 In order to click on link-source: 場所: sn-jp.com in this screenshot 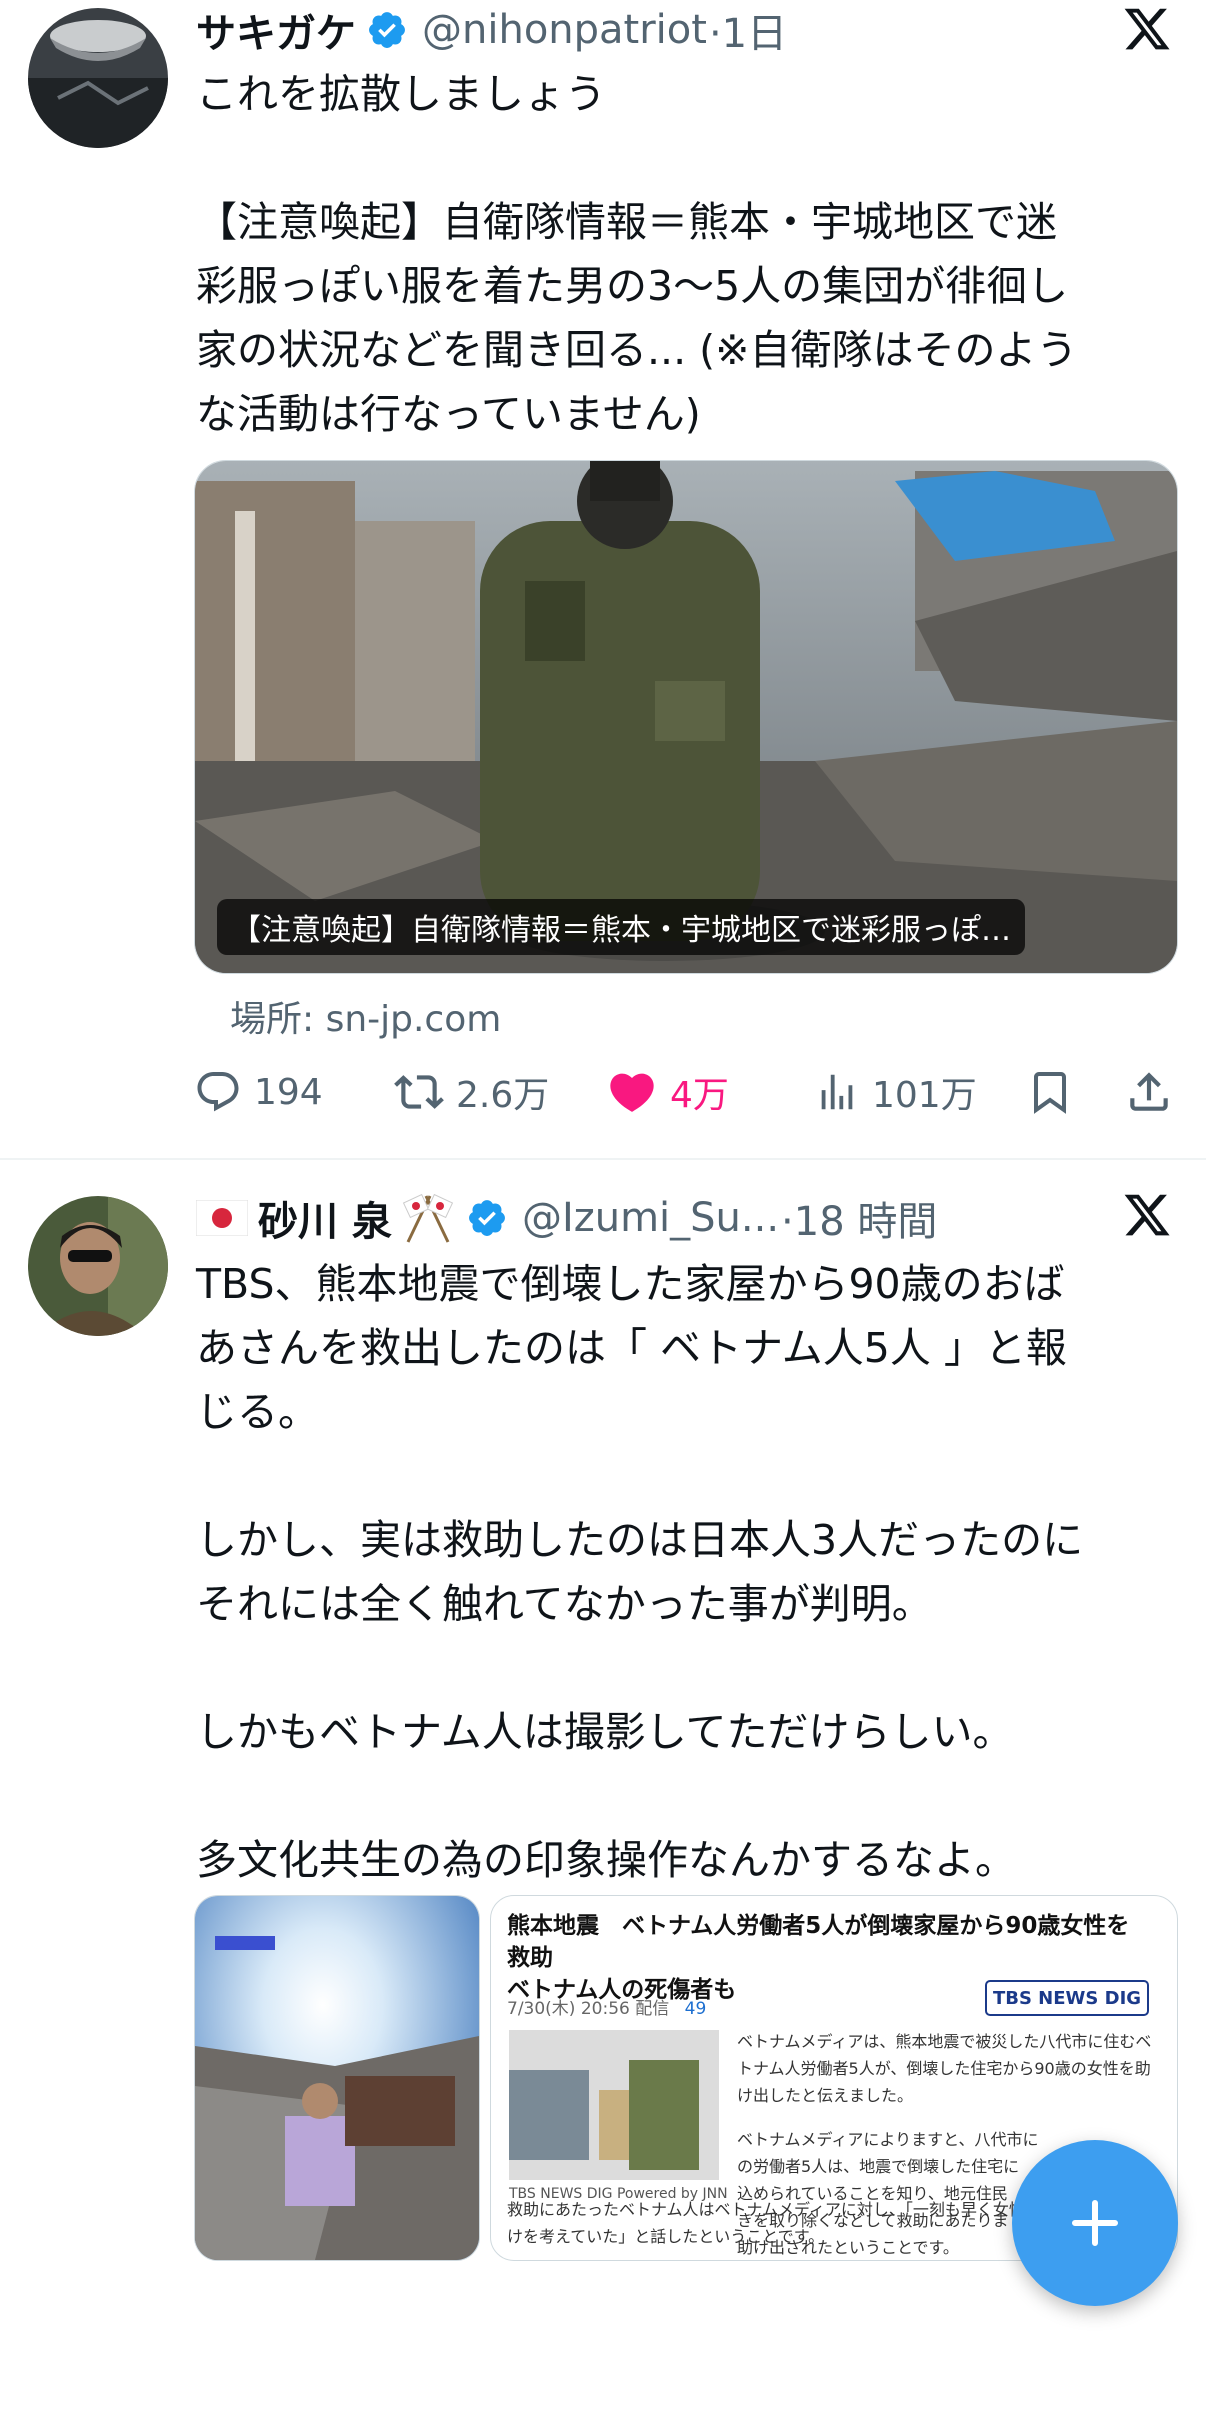, I will do `click(365, 1016)`.